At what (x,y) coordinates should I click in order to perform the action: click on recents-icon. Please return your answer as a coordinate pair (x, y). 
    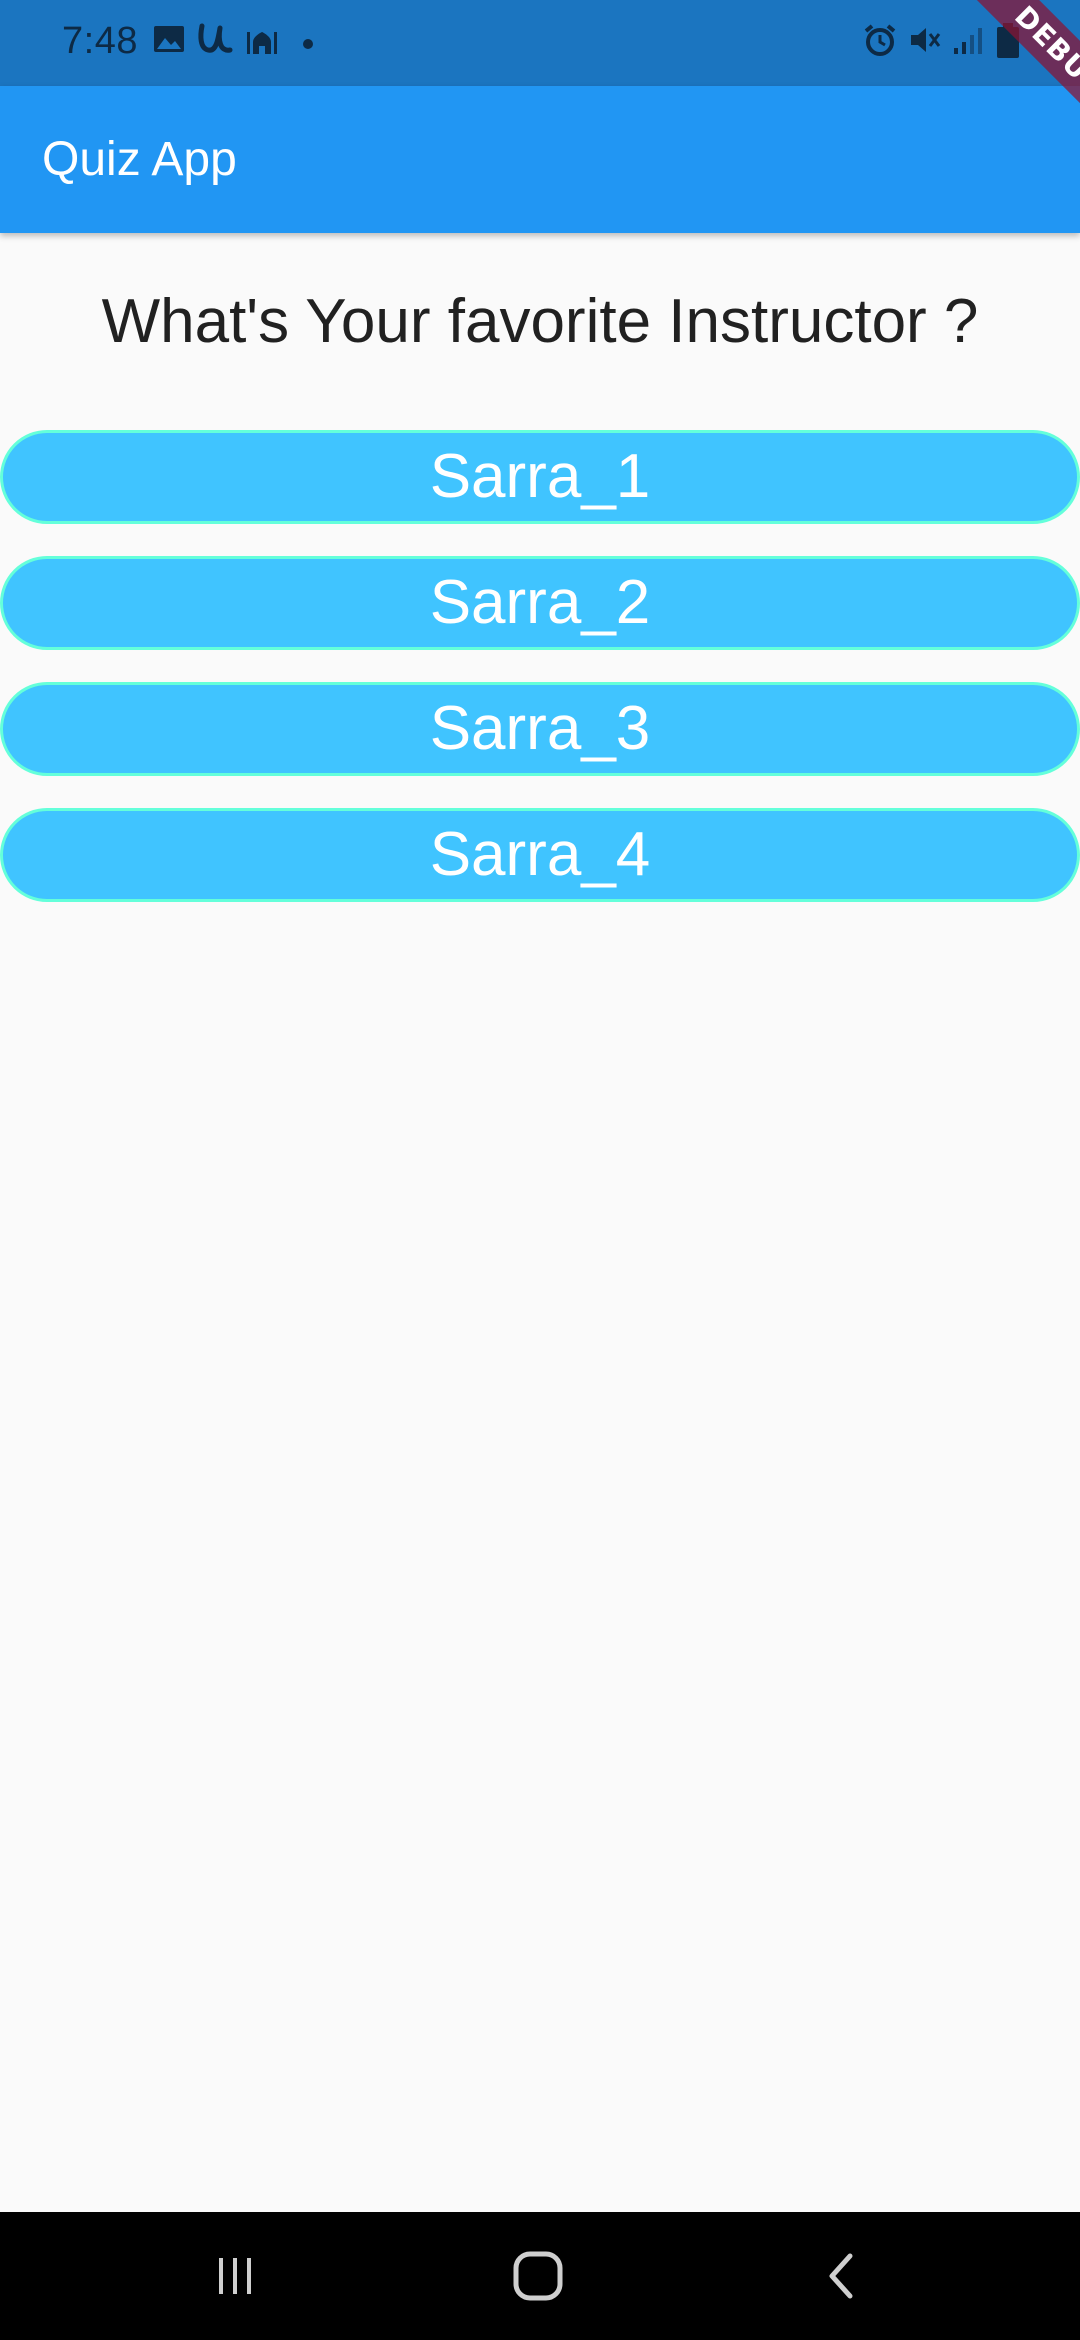
    Looking at the image, I should click on (235, 2276).